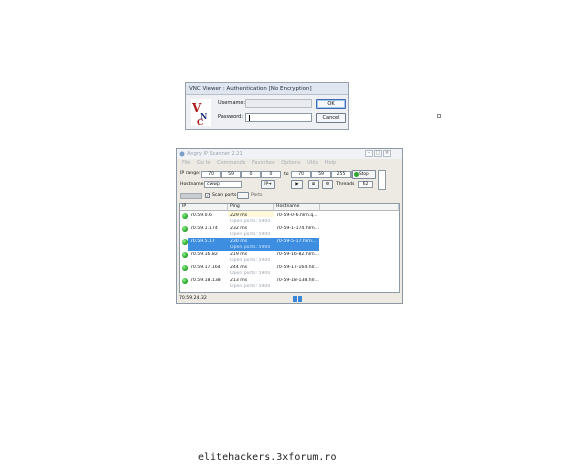 The image size is (581, 465). Describe the element at coordinates (251, 174) in the screenshot. I see `ip-from-octet-3: 0` at that location.